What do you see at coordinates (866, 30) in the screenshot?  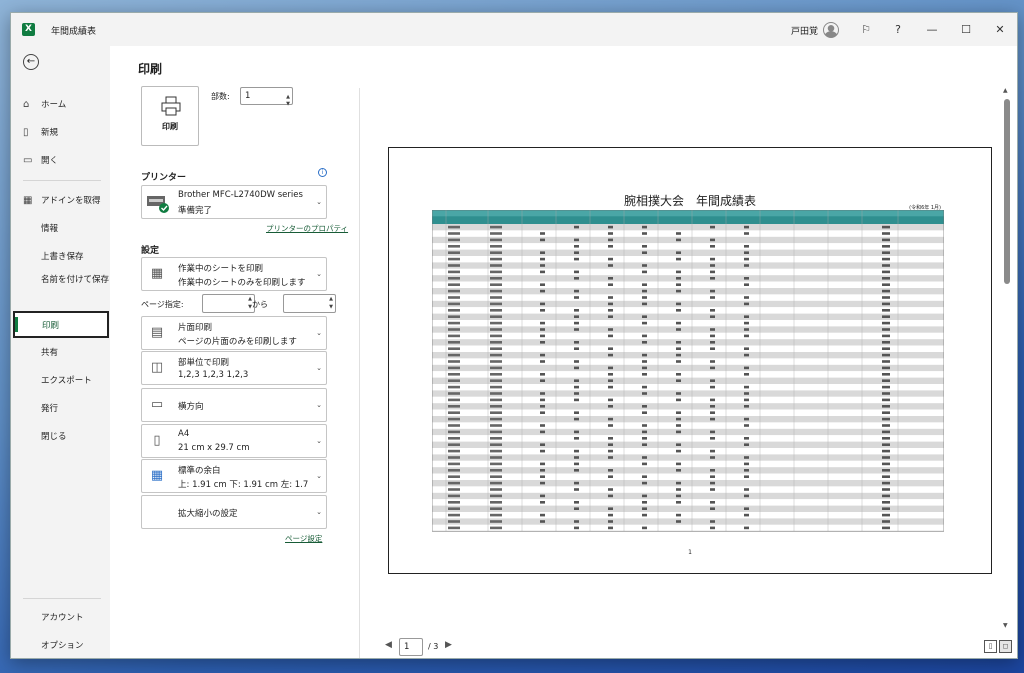 I see `feedback-icon: ⚐` at bounding box center [866, 30].